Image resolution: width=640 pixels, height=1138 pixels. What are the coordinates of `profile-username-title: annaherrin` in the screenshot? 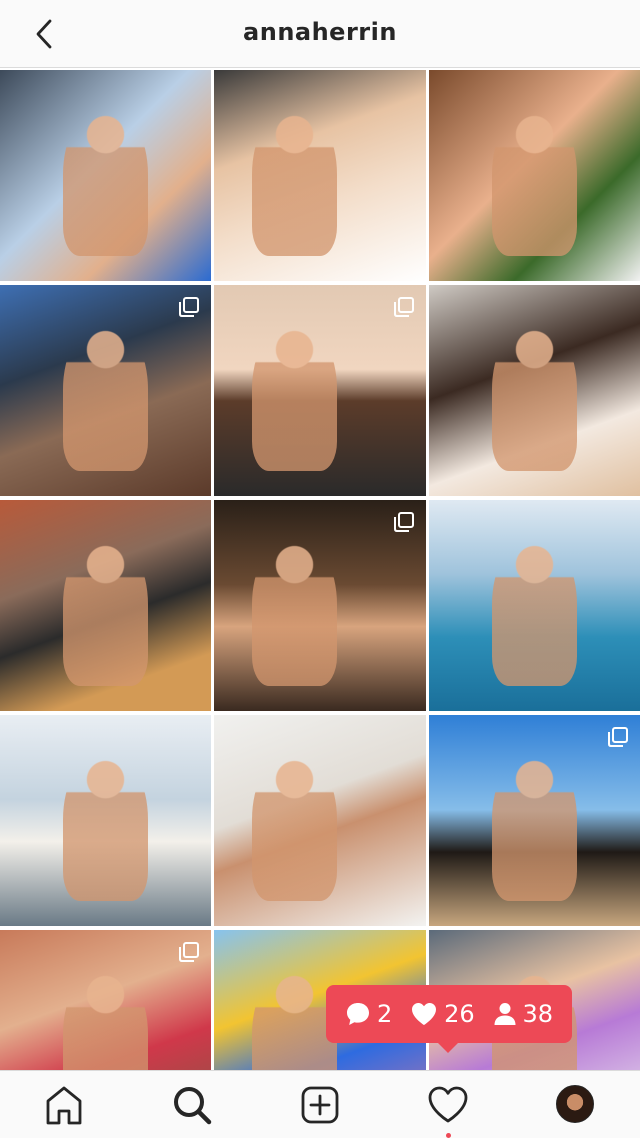 It's located at (320, 32).